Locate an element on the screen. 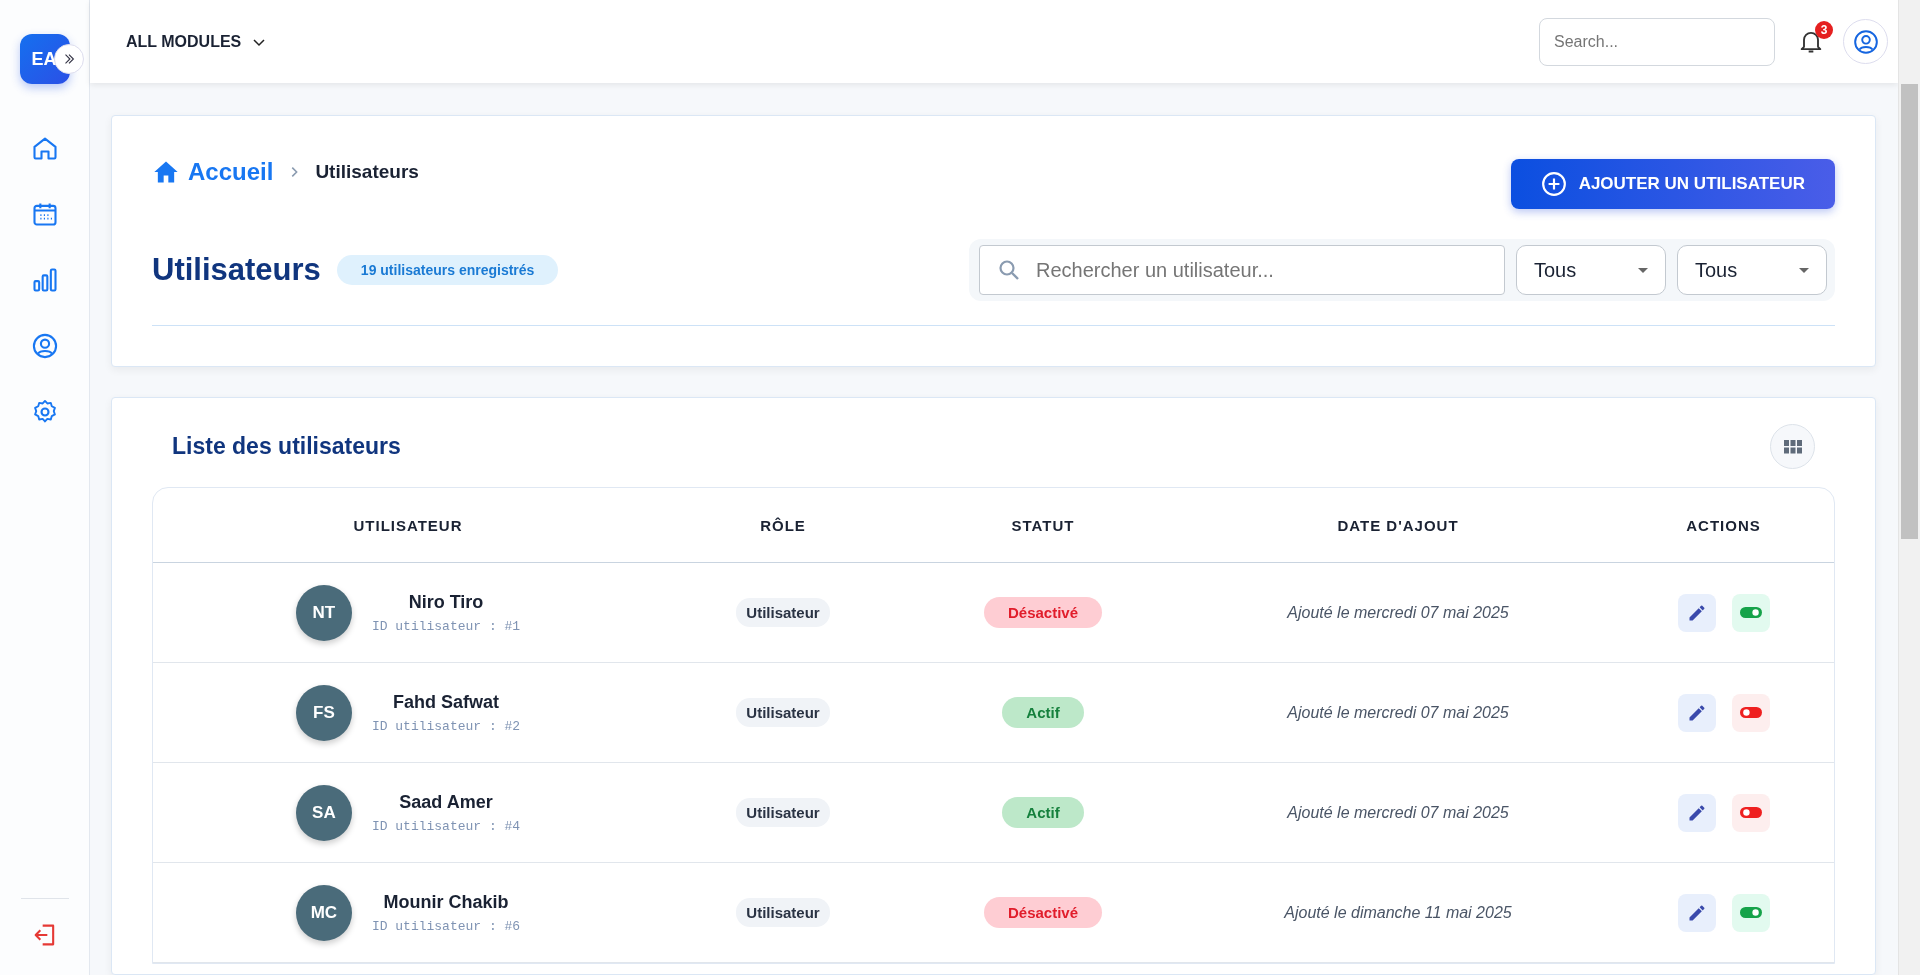 Image resolution: width=1920 pixels, height=975 pixels. user-avatar: MC is located at coordinates (323, 912).